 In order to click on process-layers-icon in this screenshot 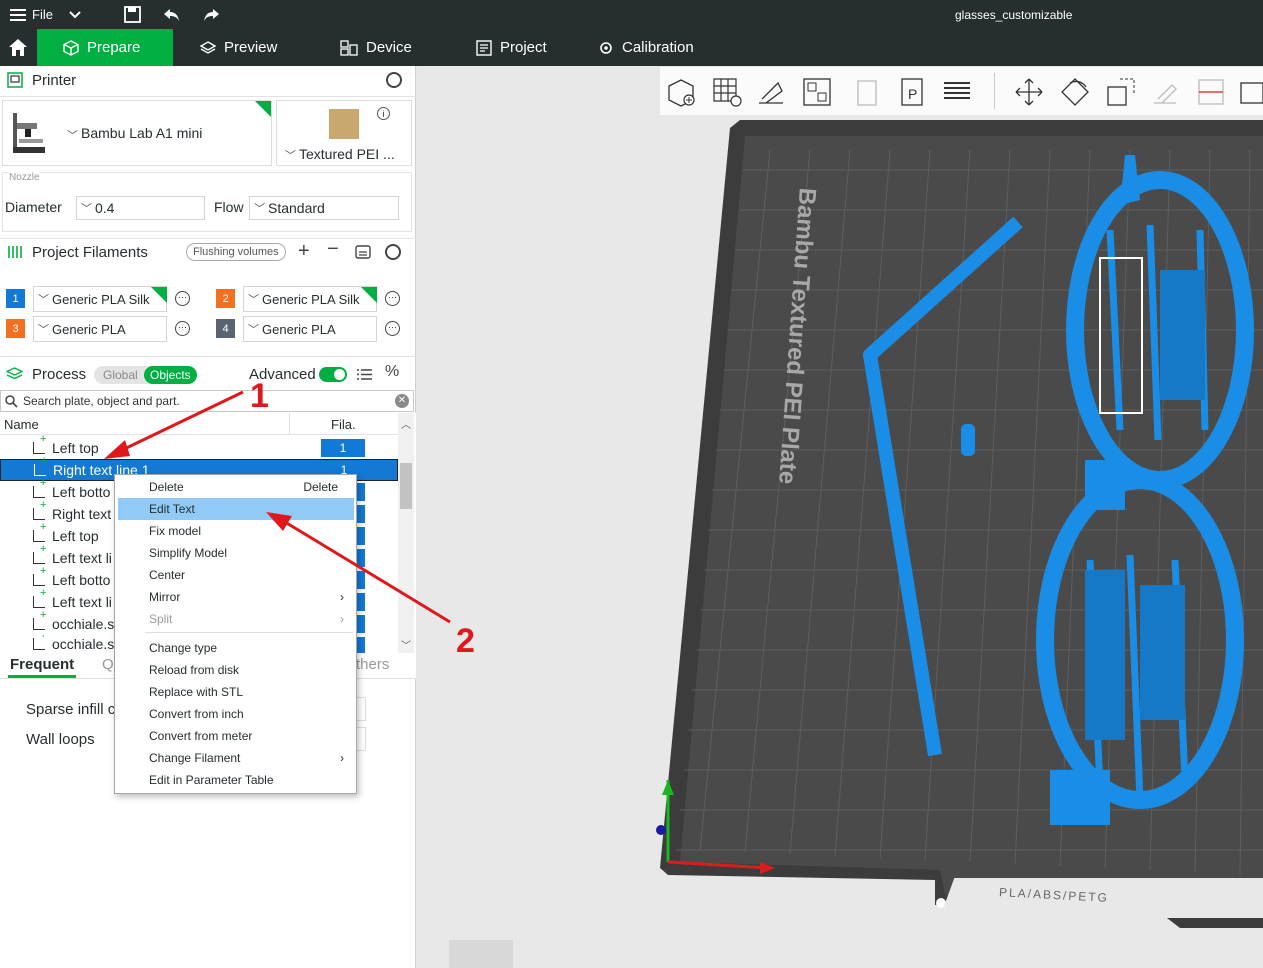, I will do `click(14, 373)`.